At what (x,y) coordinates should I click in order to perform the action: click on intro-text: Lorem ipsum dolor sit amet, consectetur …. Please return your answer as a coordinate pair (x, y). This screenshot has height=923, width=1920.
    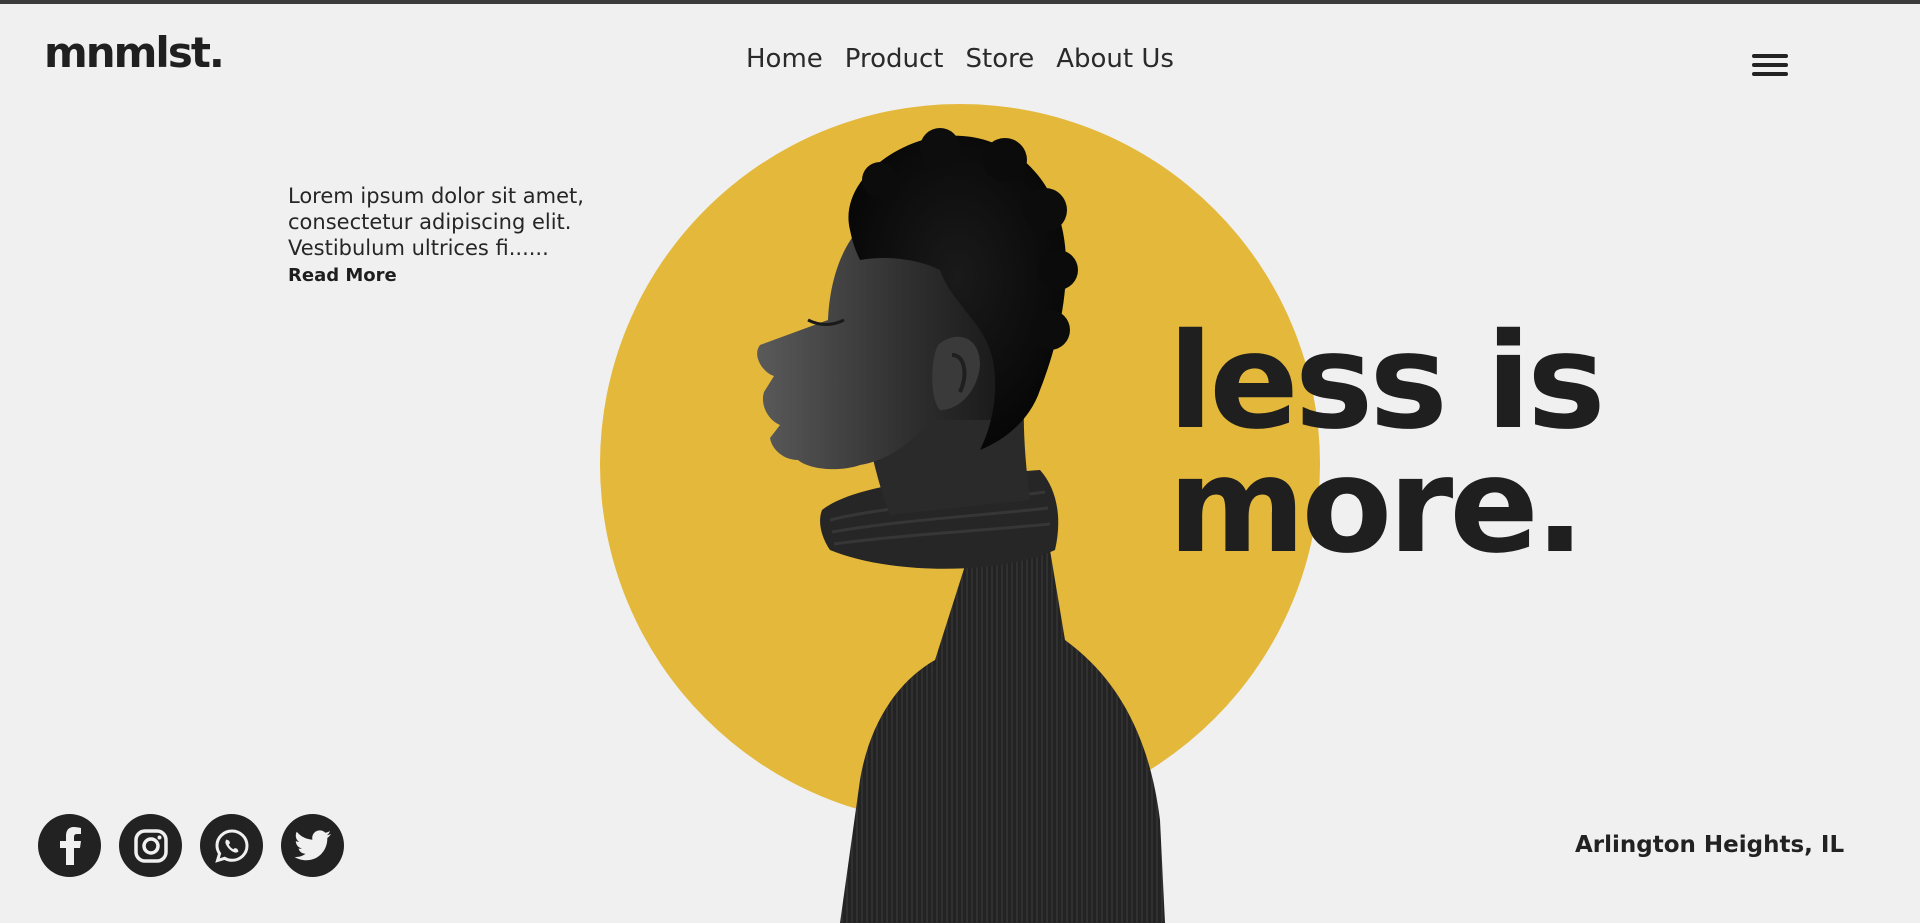
    Looking at the image, I should click on (458, 236).